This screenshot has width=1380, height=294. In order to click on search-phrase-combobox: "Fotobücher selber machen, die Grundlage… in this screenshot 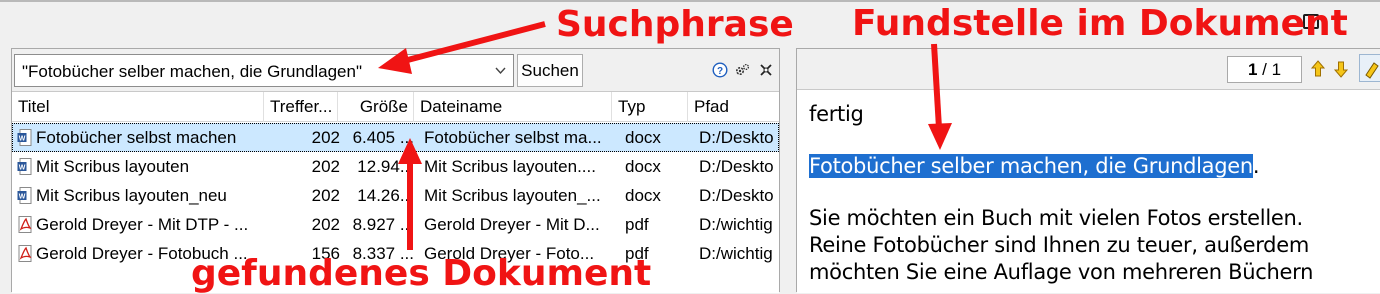, I will do `click(264, 70)`.